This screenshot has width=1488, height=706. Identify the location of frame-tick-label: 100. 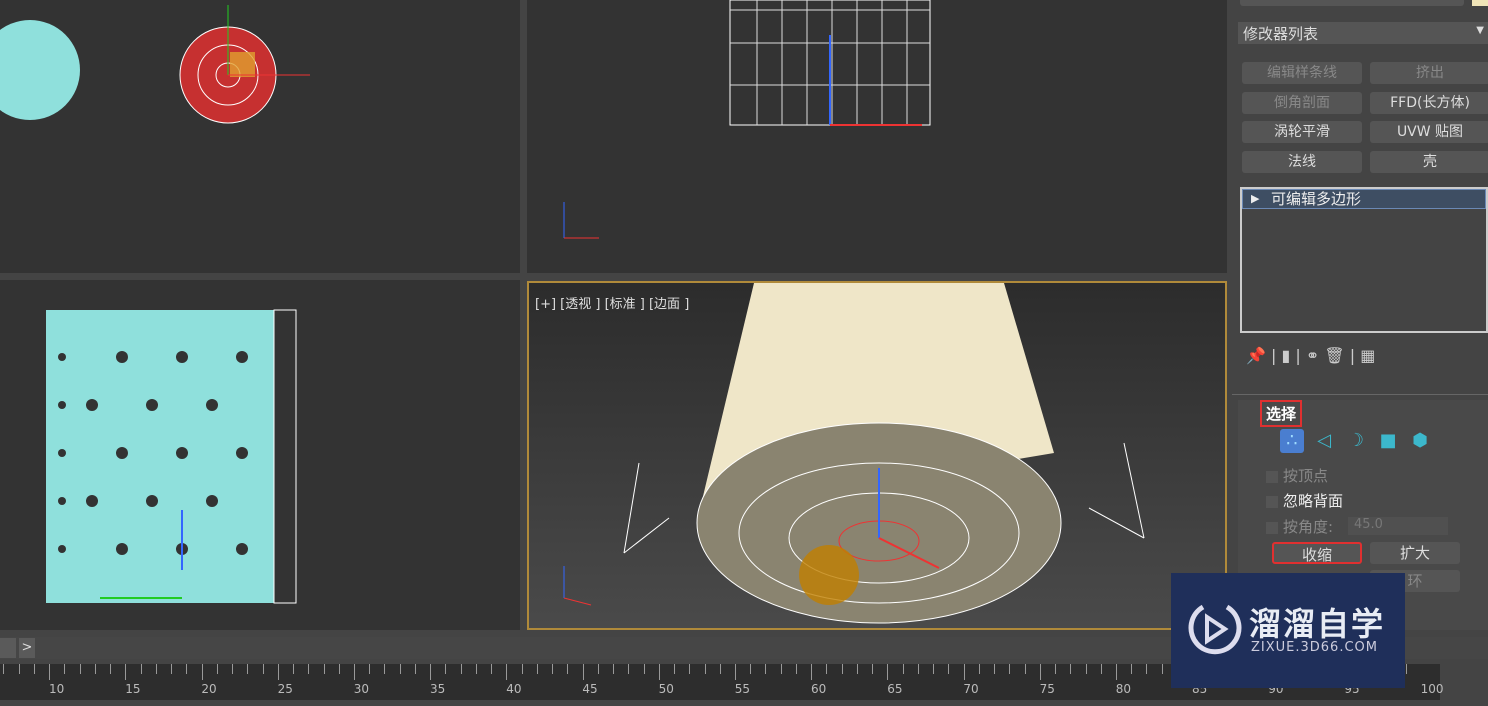
(1432, 689).